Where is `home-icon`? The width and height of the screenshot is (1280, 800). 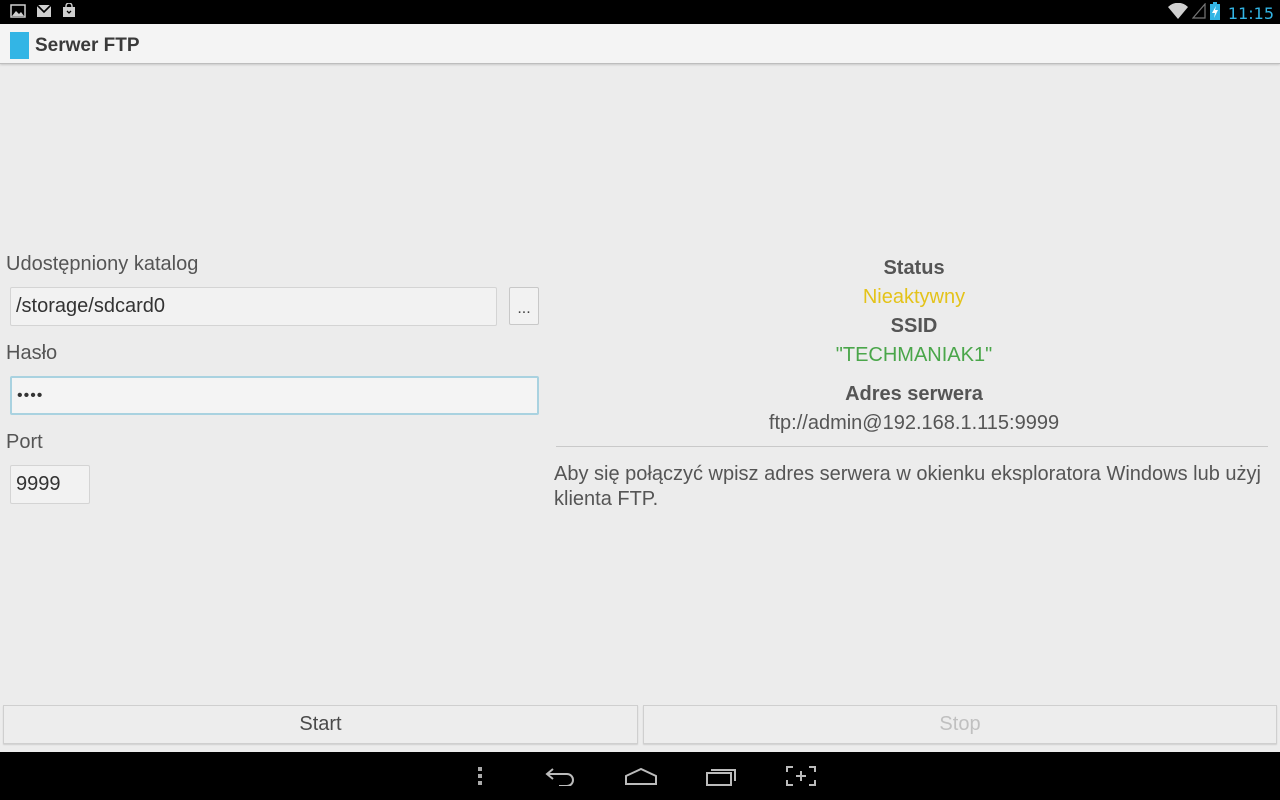
home-icon is located at coordinates (641, 776).